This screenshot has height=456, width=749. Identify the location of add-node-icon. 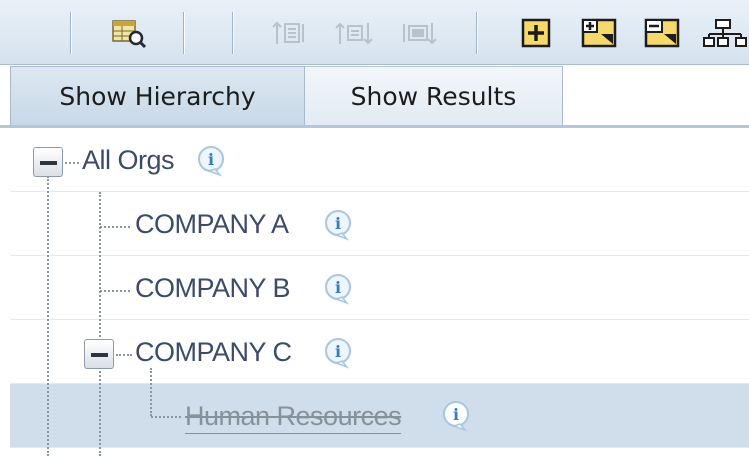
(536, 33).